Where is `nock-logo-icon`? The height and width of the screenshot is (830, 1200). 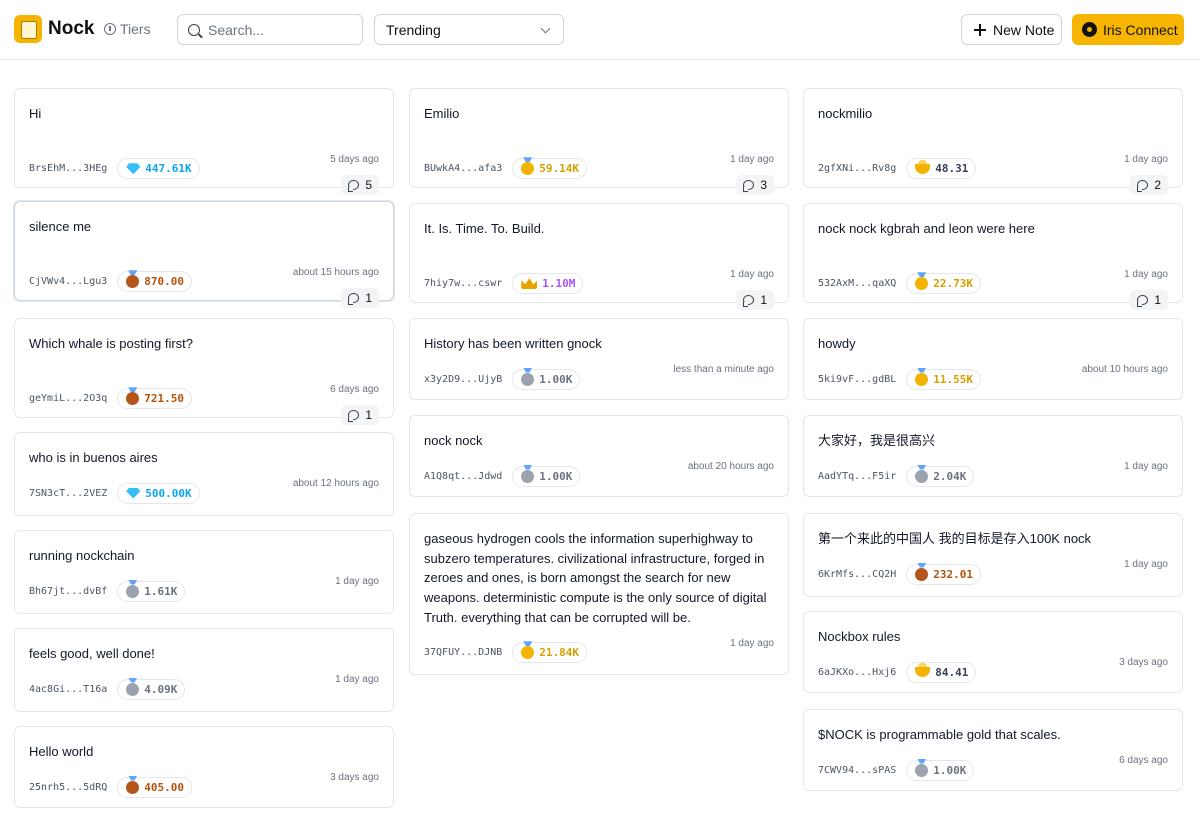 nock-logo-icon is located at coordinates (28, 29).